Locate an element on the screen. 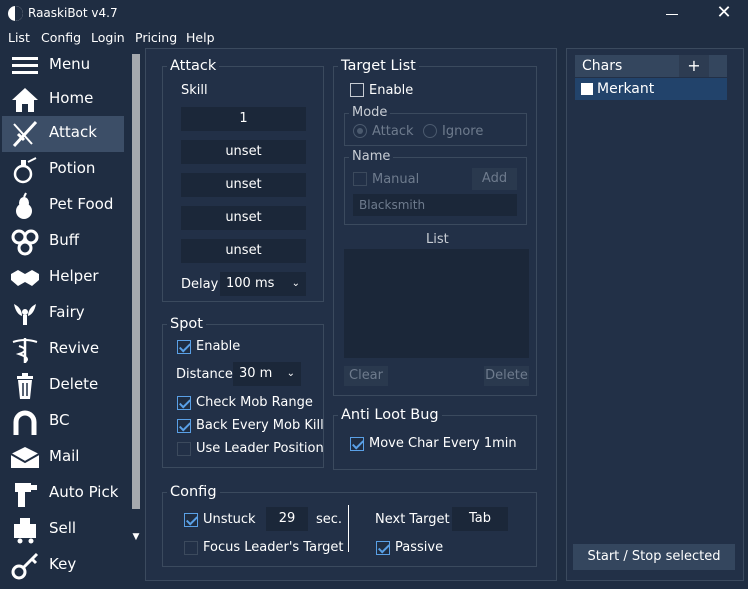  minimize-button is located at coordinates (672, 13).